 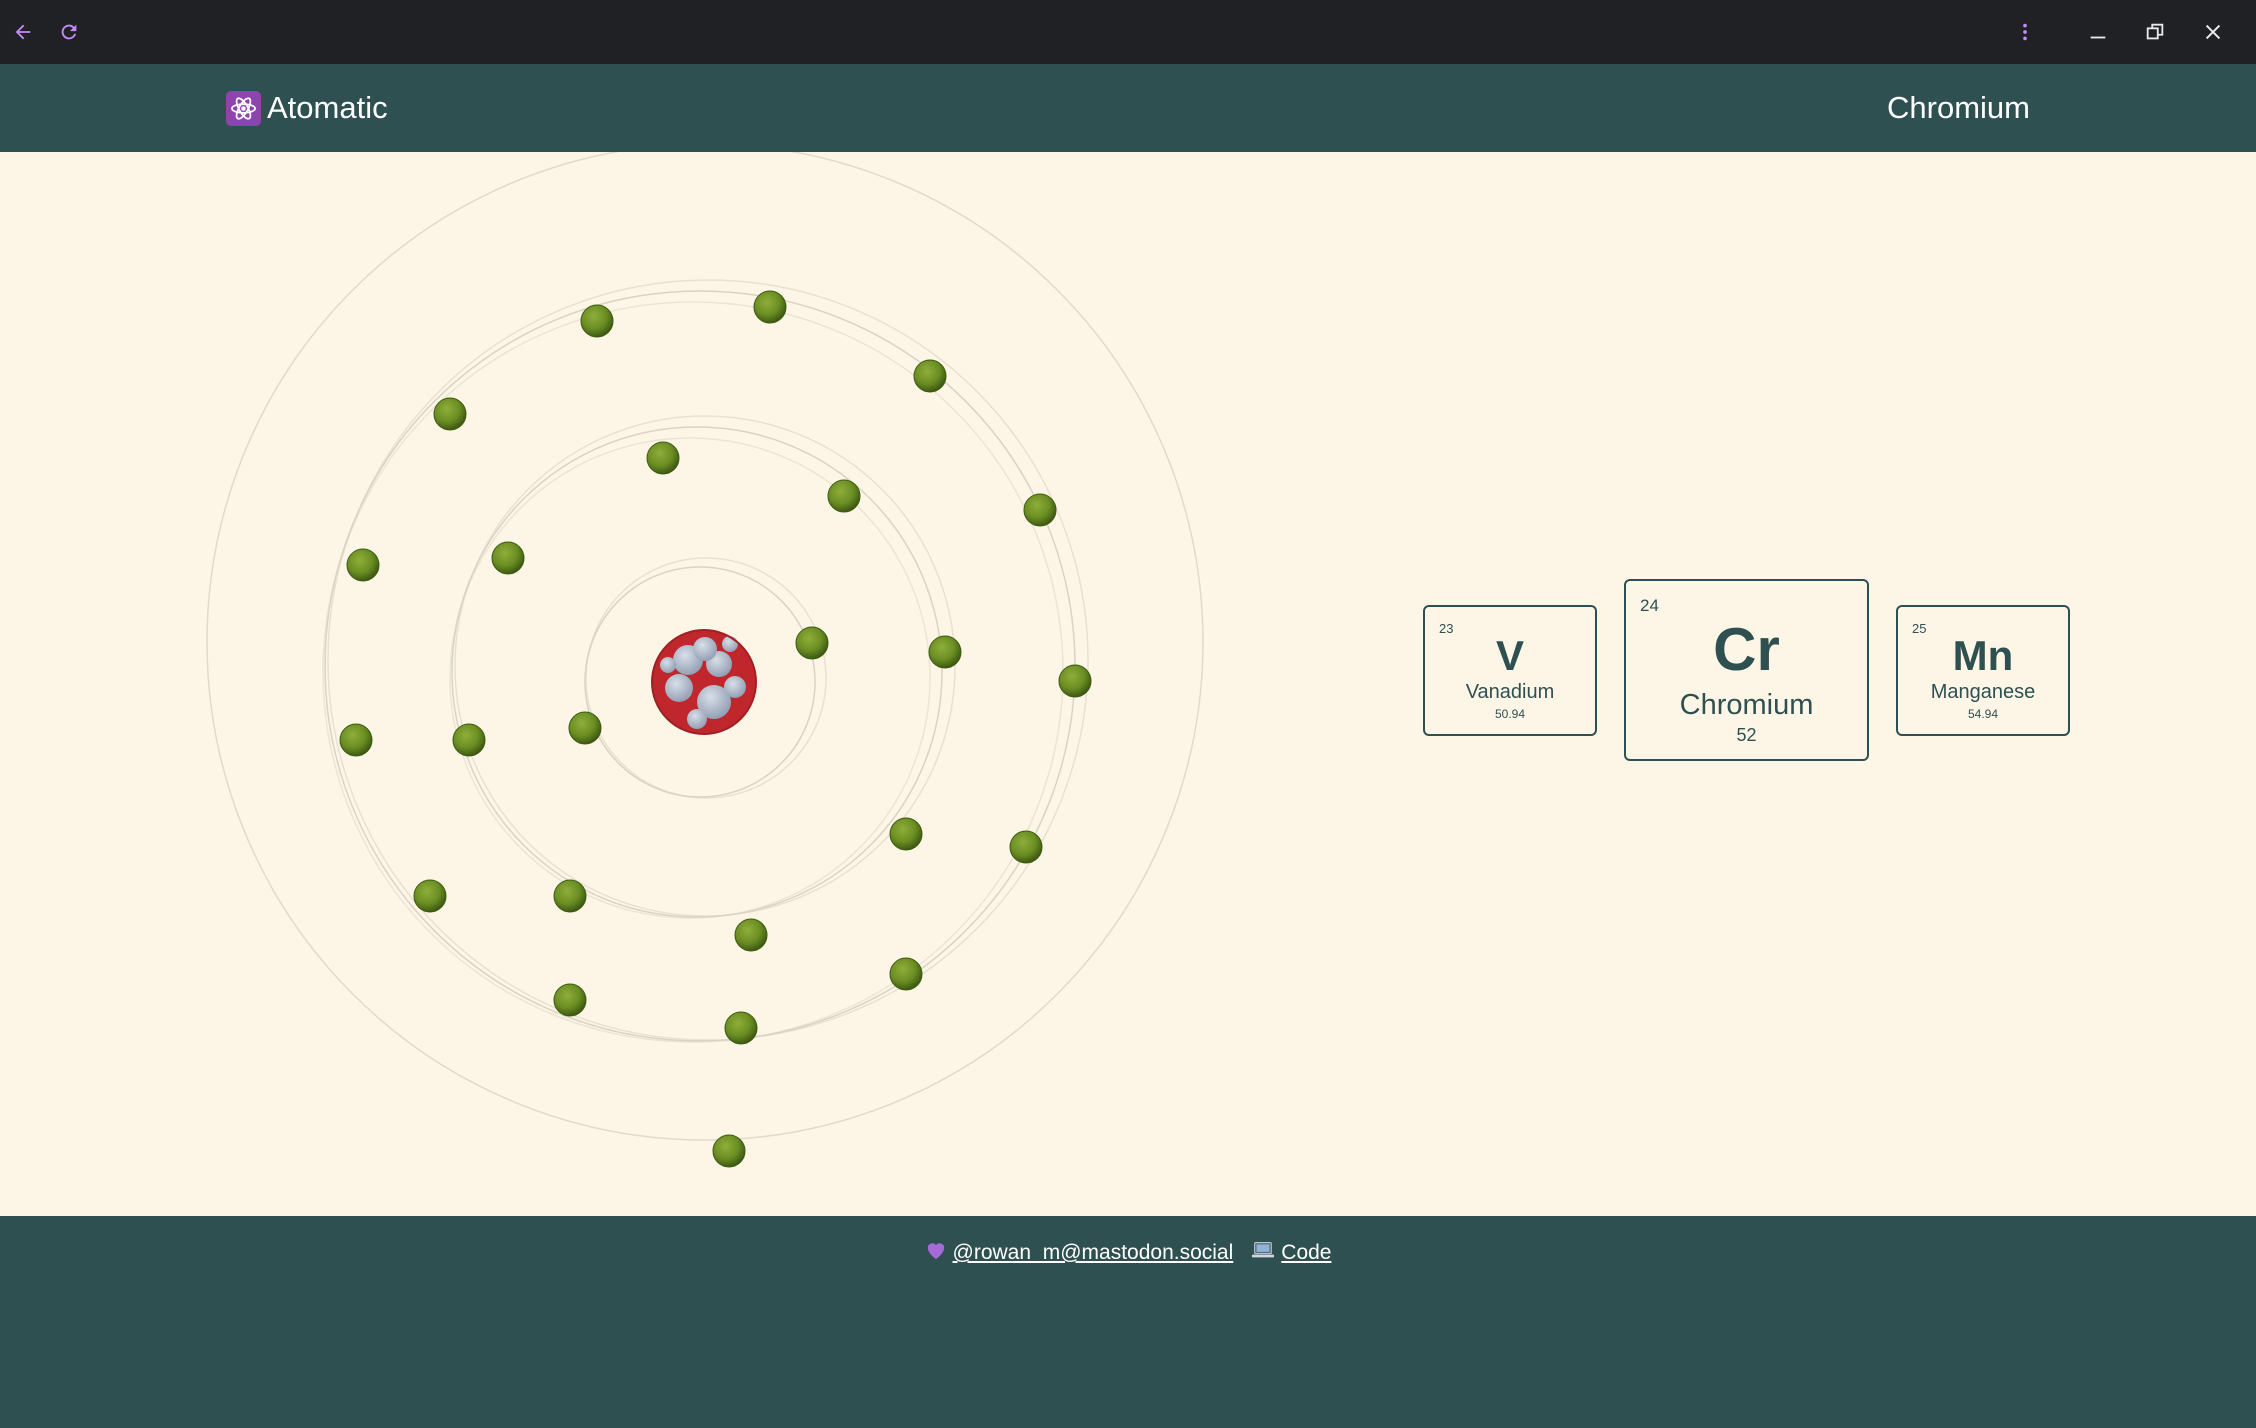 I want to click on element-symbol: Mn, so click(x=1983, y=655).